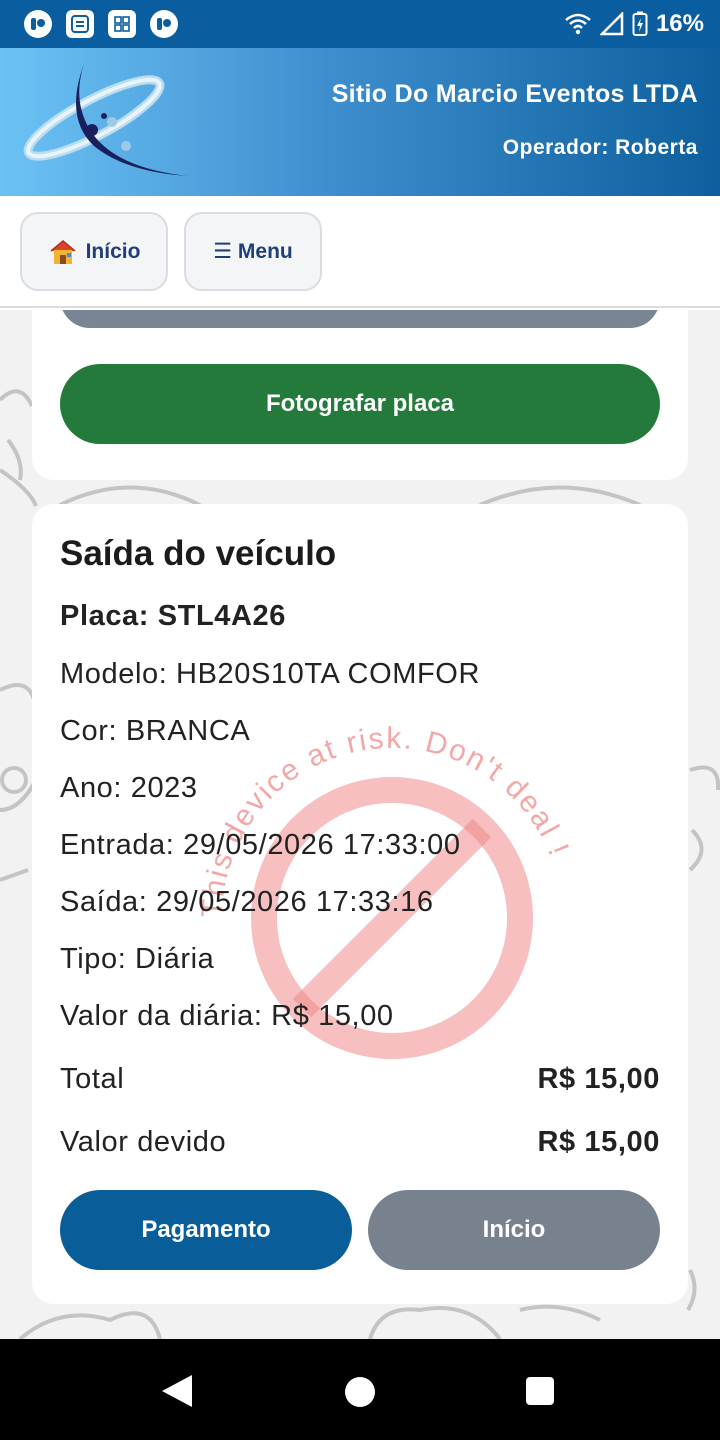 This screenshot has height=1440, width=720. I want to click on photo-card: Fotografar placa, so click(360, 395).